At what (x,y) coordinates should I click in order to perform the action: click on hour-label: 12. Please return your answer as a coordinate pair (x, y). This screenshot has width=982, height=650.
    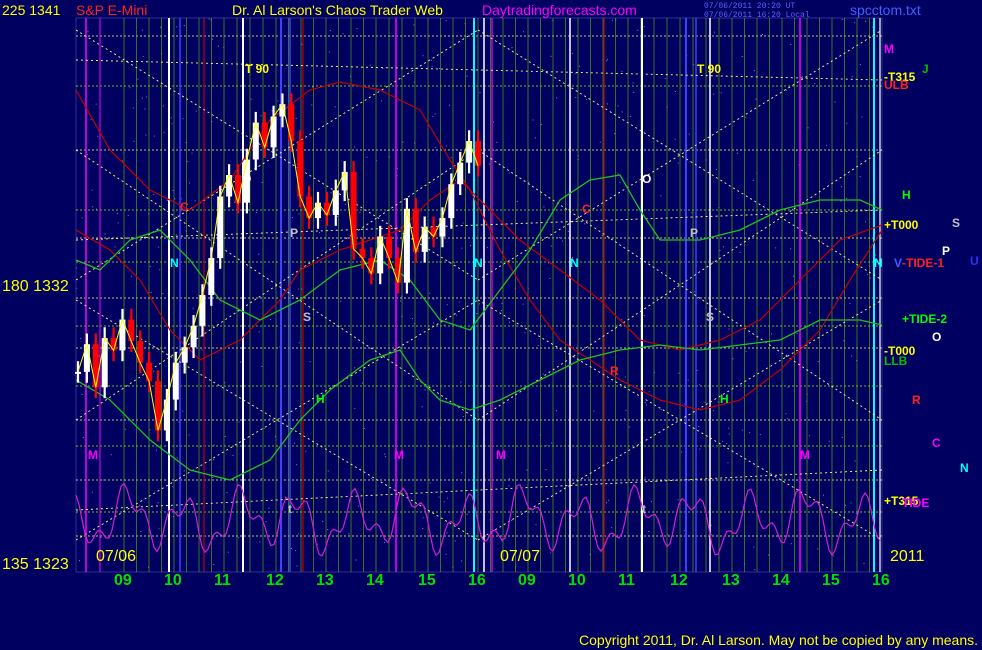
    Looking at the image, I should click on (275, 580).